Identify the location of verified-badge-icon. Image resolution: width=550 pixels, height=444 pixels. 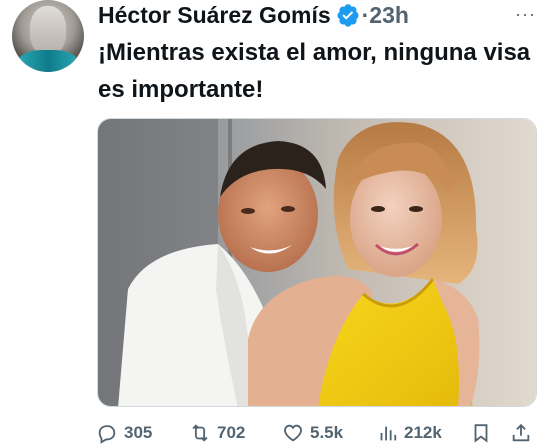
(348, 15).